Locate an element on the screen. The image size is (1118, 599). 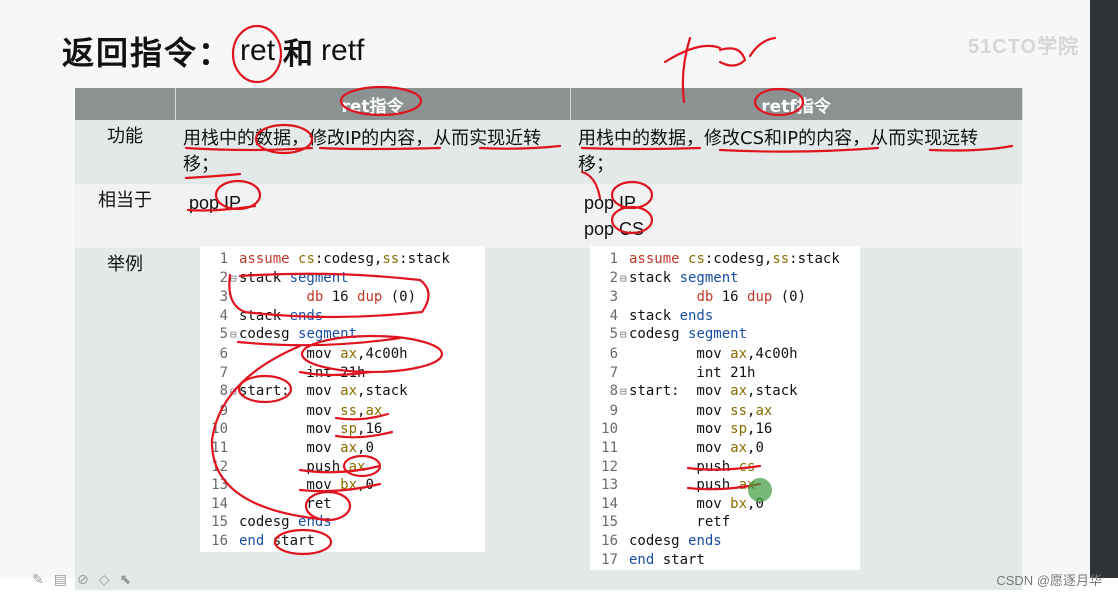
line-number: 12 is located at coordinates (609, 466).